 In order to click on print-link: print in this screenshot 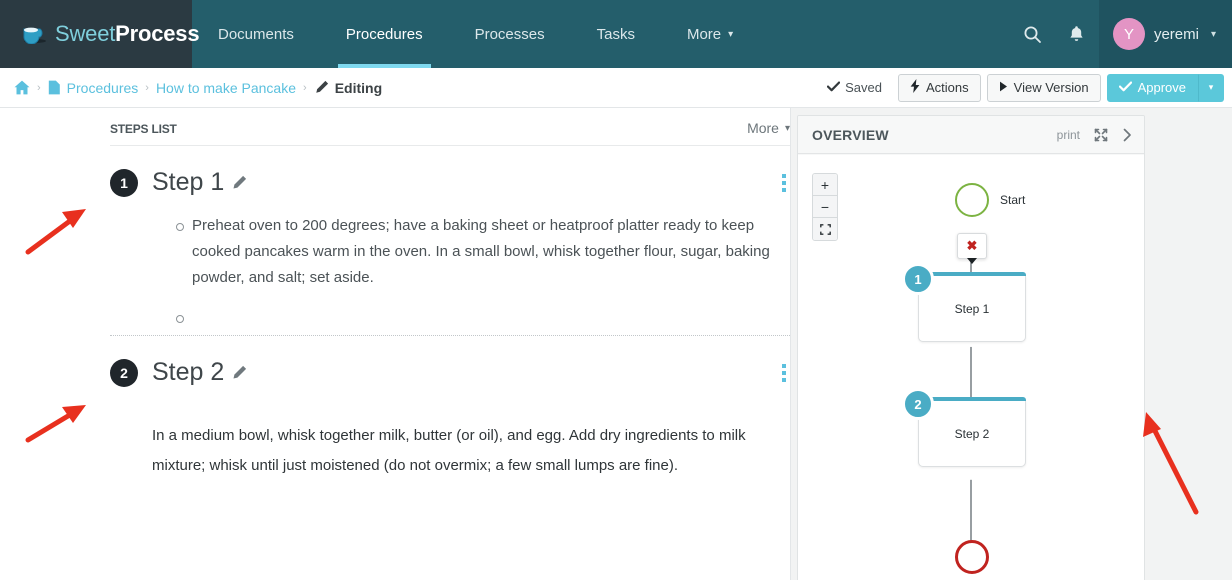, I will do `click(1068, 135)`.